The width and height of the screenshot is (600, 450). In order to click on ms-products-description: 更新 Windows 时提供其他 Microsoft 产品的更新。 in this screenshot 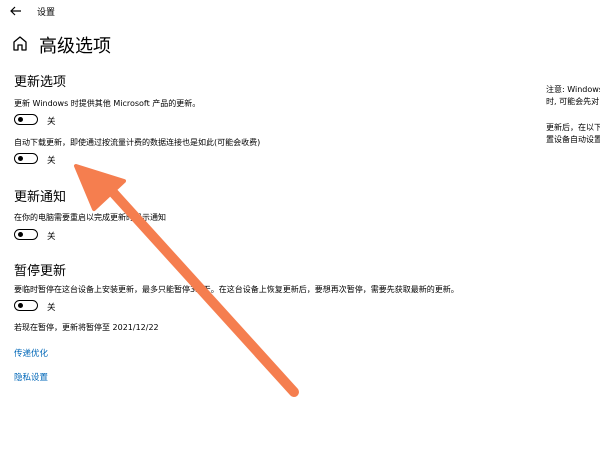, I will do `click(107, 103)`.